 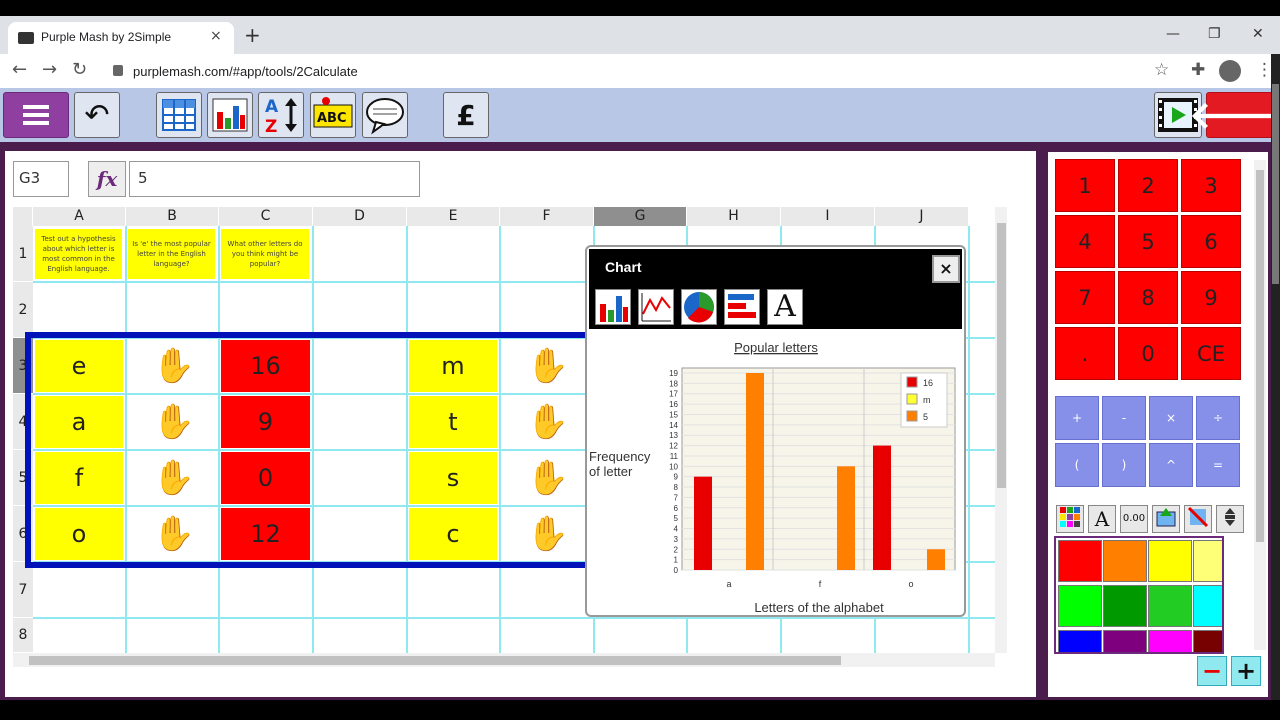 I want to click on keypad-key: 9, so click(x=1211, y=297).